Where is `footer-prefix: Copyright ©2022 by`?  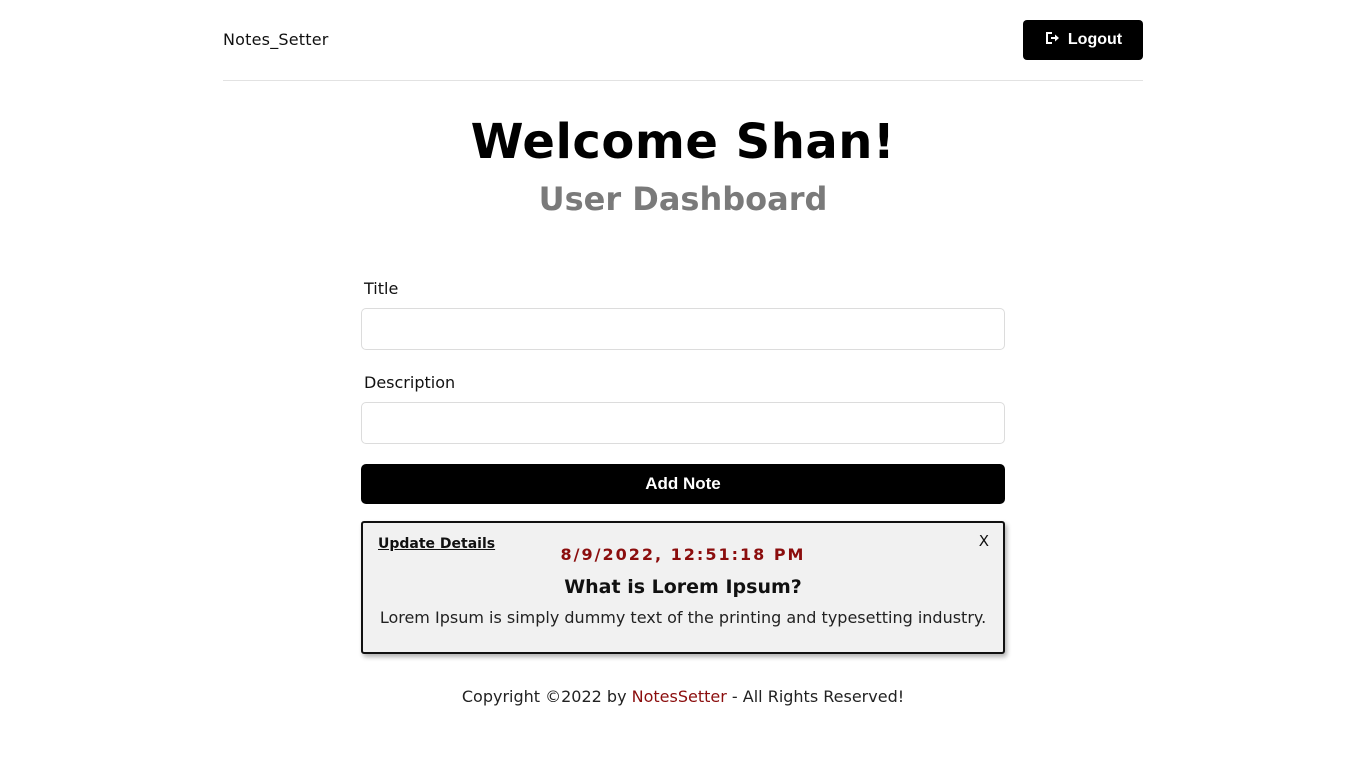
footer-prefix: Copyright ©2022 by is located at coordinates (546, 696).